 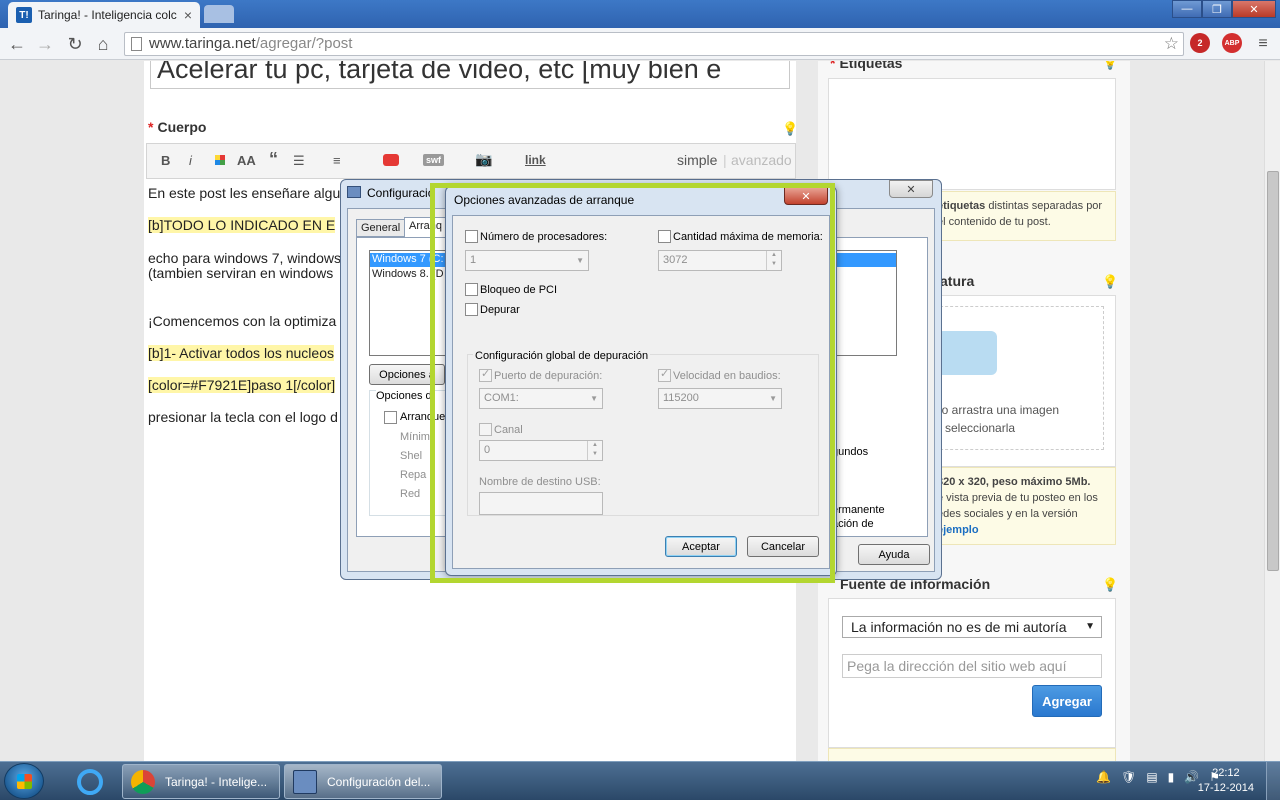 What do you see at coordinates (894, 554) in the screenshot?
I see `help-button: Ayuda` at bounding box center [894, 554].